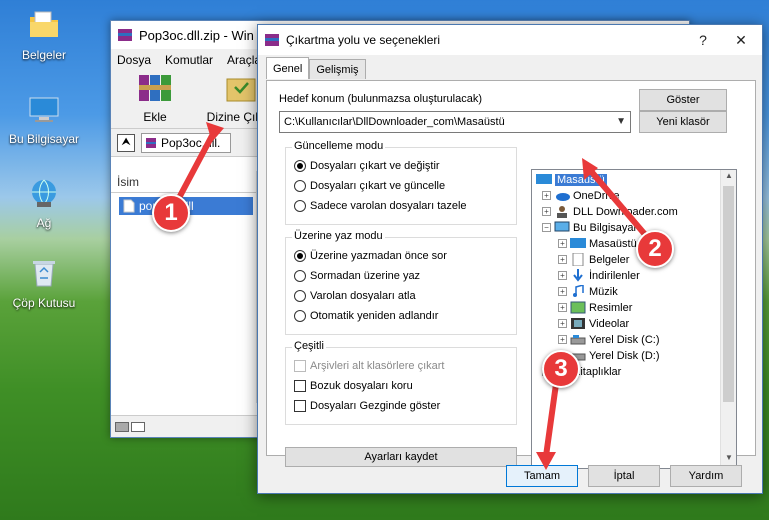  What do you see at coordinates (44, 223) in the screenshot?
I see `desktop-icon-label: Ağ` at bounding box center [44, 223].